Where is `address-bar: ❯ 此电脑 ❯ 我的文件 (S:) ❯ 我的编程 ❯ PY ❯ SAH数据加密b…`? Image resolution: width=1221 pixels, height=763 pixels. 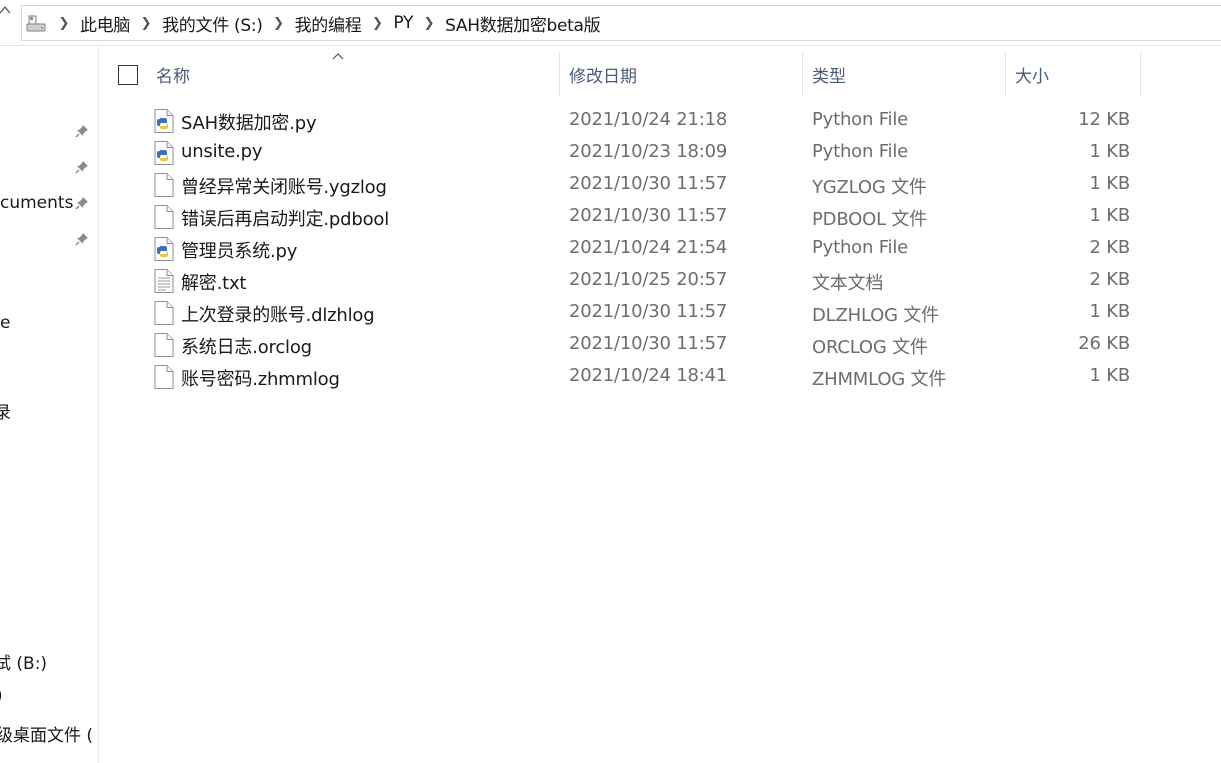
address-bar: ❯ 此电脑 ❯ 我的文件 (S:) ❯ 我的编程 ❯ PY ❯ SAH数据加密b… is located at coordinates (621, 23).